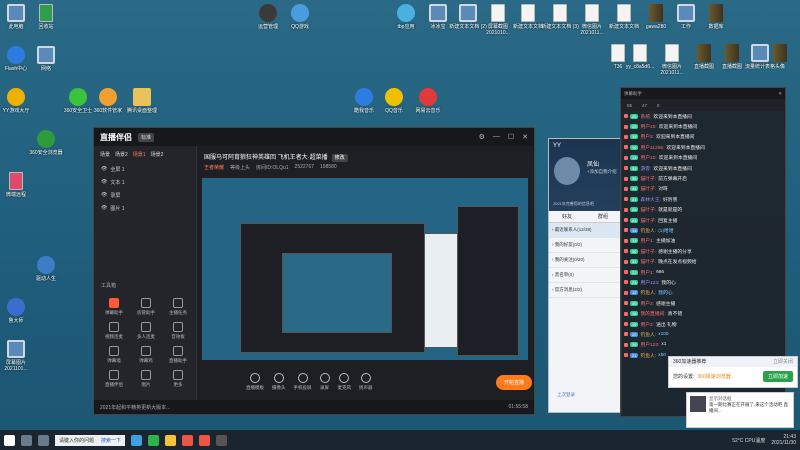  I want to click on clock: 21:43 2021/11/30, so click(783, 440).